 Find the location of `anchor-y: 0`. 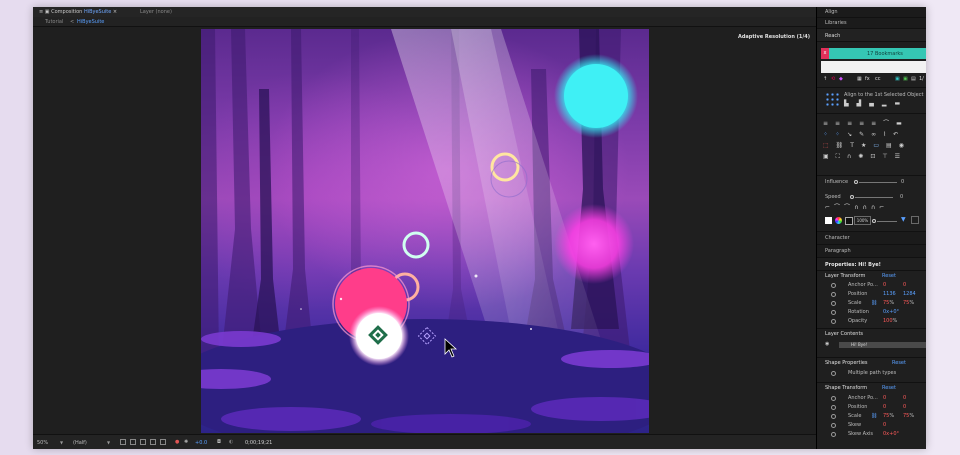

anchor-y: 0 is located at coordinates (904, 285).